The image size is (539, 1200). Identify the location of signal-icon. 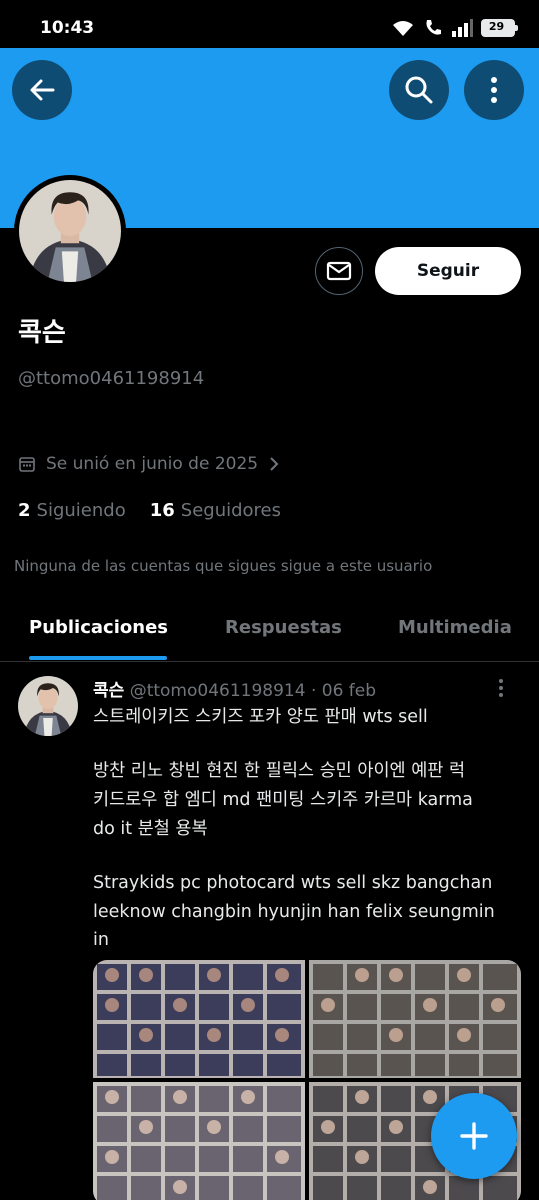
(462, 28).